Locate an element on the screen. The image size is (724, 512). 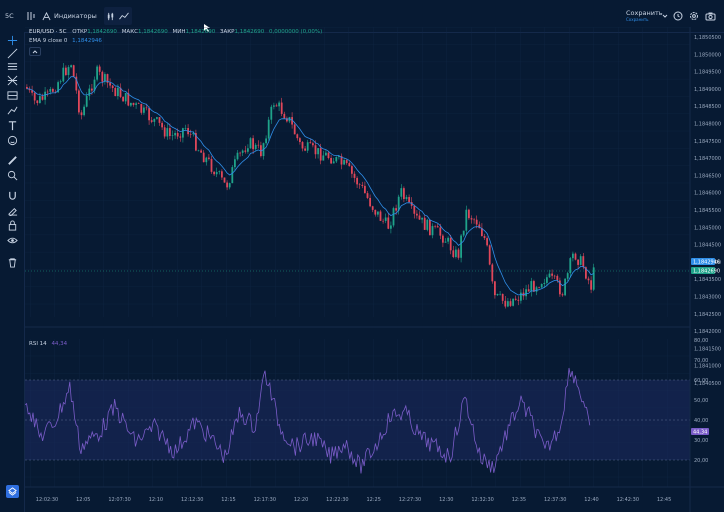
pitchfork-icon is located at coordinates (12, 80).